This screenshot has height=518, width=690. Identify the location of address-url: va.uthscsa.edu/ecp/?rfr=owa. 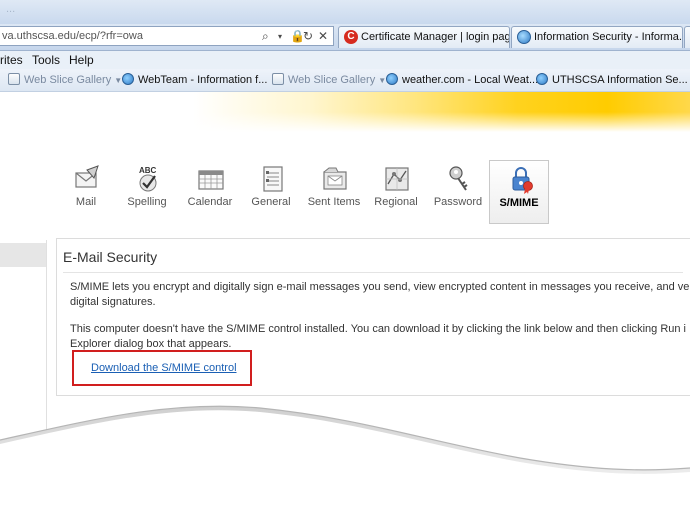
(72, 36).